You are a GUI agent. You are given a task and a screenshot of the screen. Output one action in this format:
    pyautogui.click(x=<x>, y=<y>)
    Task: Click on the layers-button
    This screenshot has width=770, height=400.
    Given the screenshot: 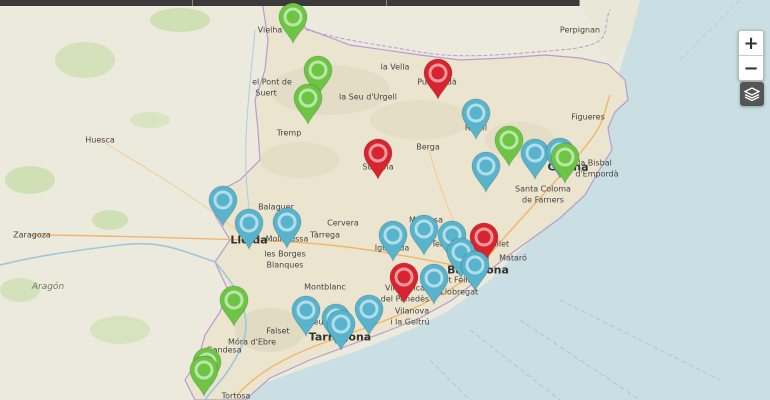 What is the action you would take?
    pyautogui.click(x=752, y=94)
    